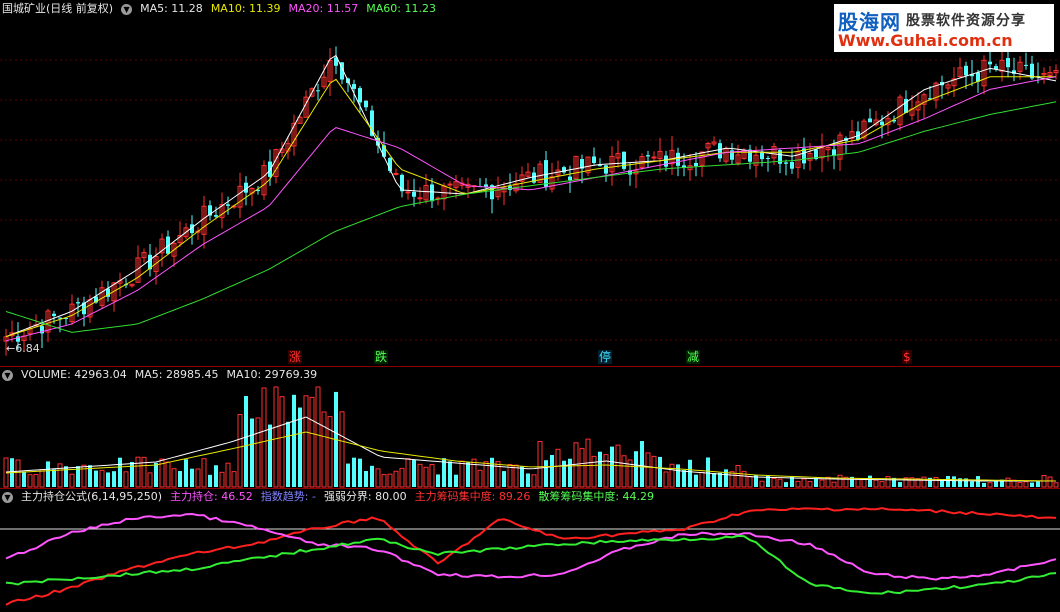  What do you see at coordinates (272, 374) in the screenshot?
I see `volume-ma10-label: MA10: 29769.39` at bounding box center [272, 374].